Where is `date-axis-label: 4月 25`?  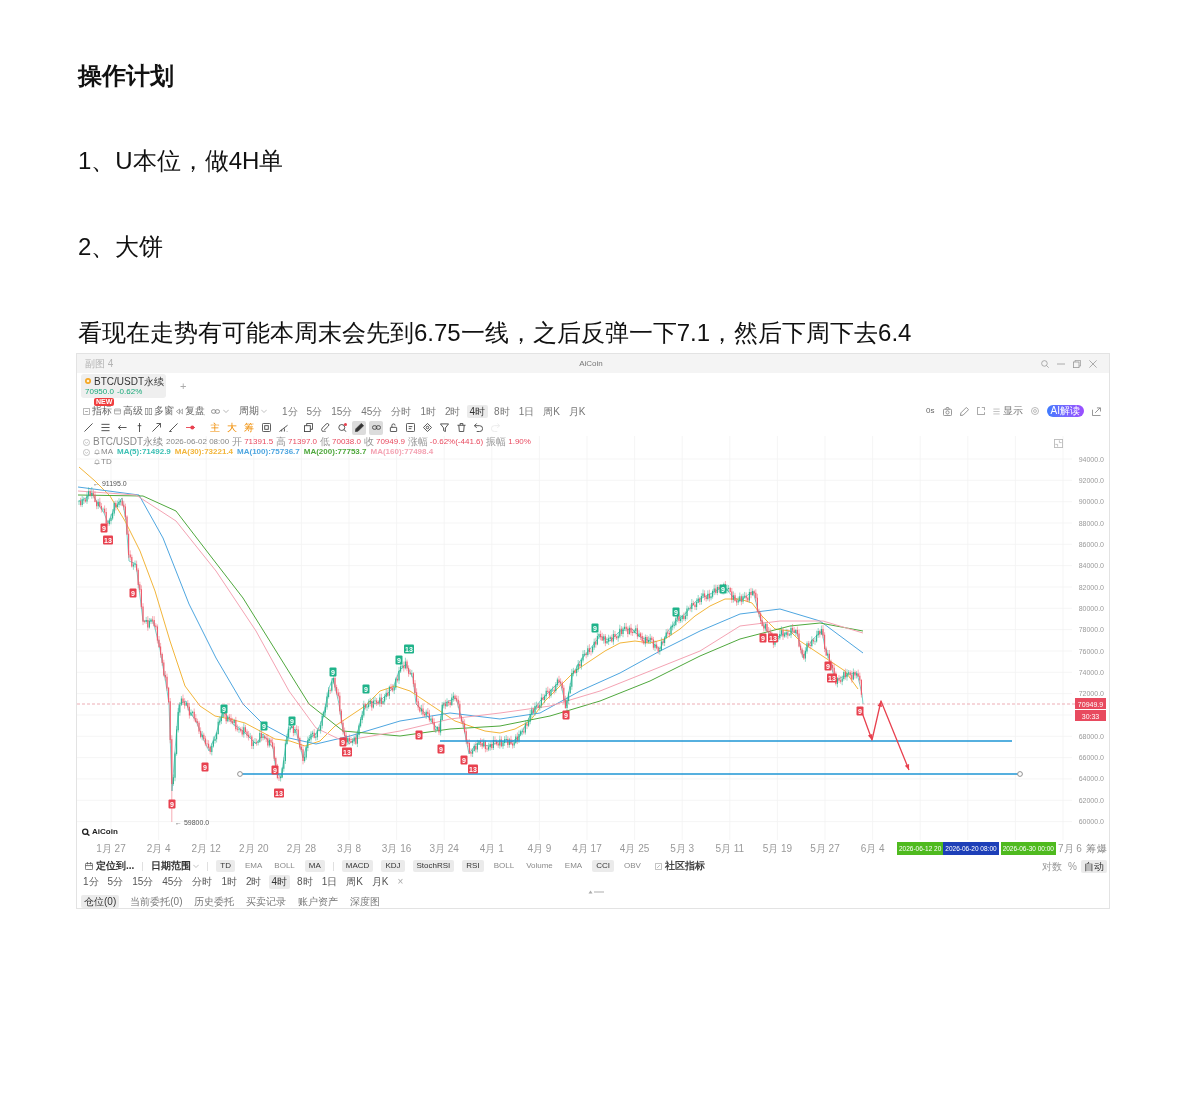
date-axis-label: 4月 25 is located at coordinates (634, 849).